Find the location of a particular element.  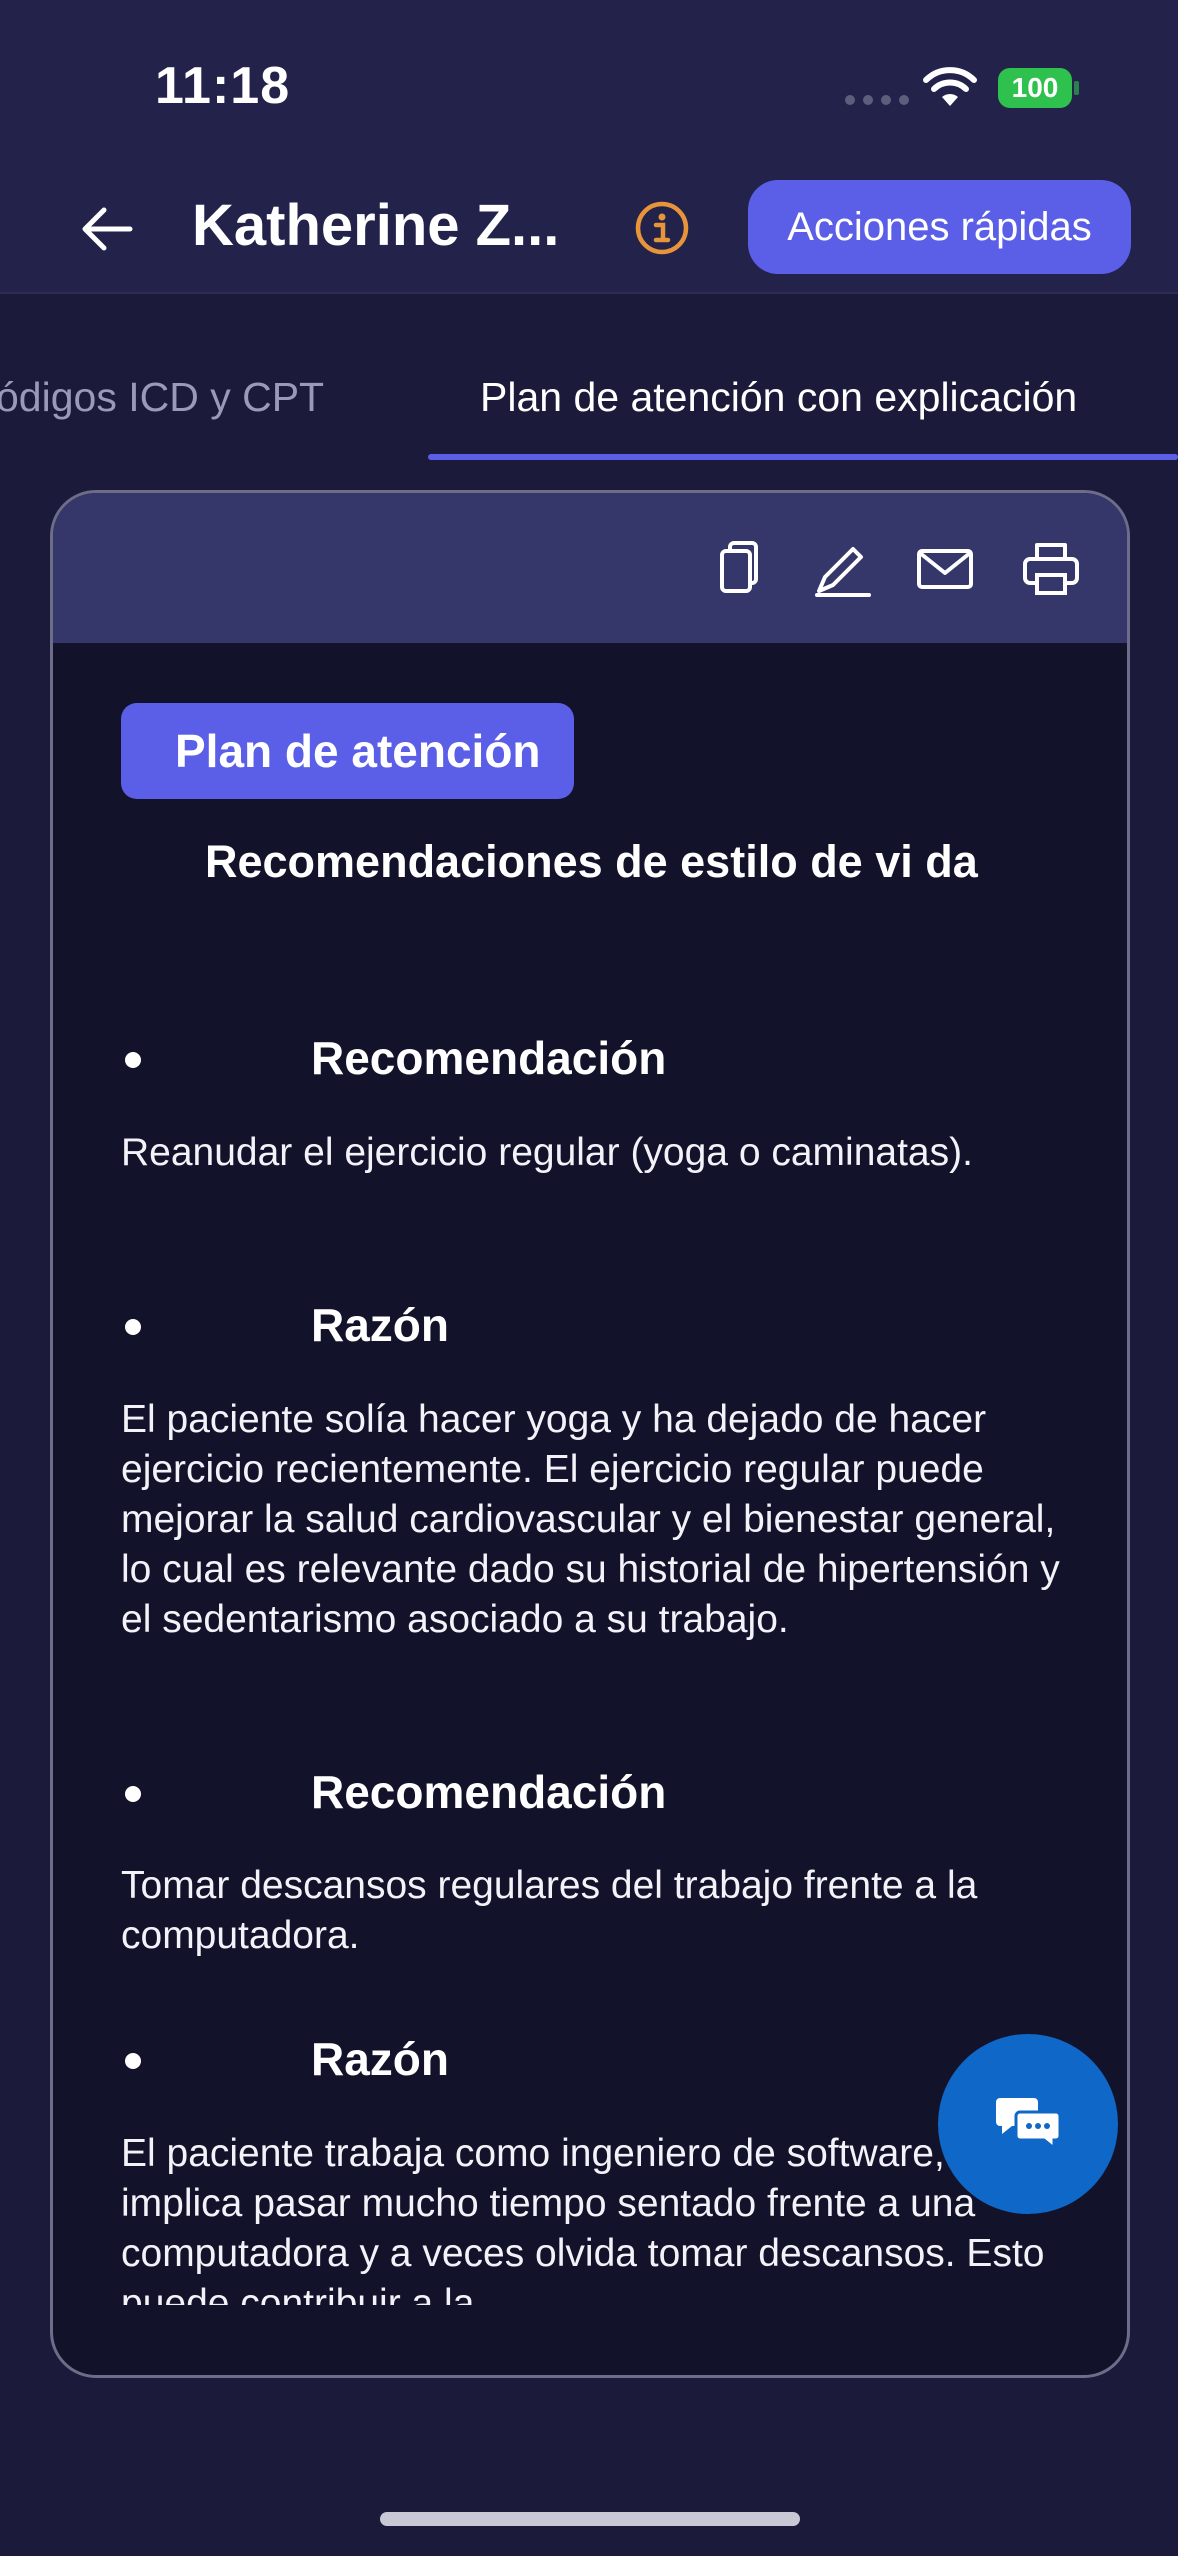

card-toolbar is located at coordinates (590, 568).